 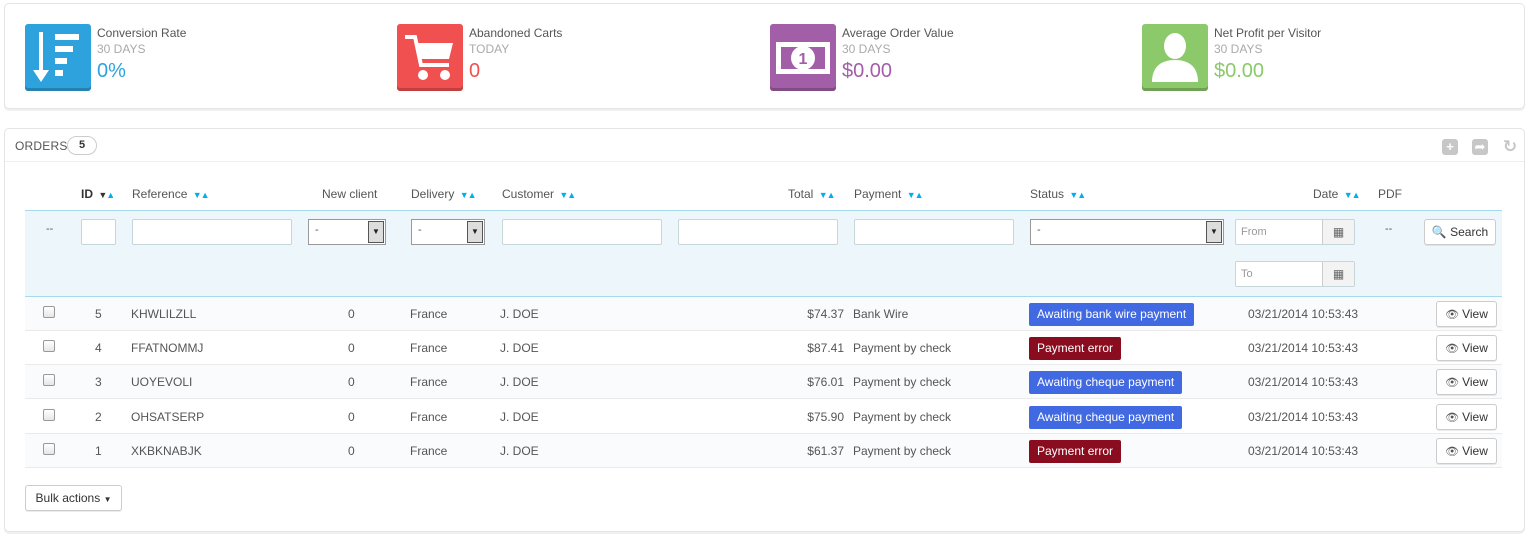 What do you see at coordinates (758, 232) in the screenshot?
I see `filter-total-input` at bounding box center [758, 232].